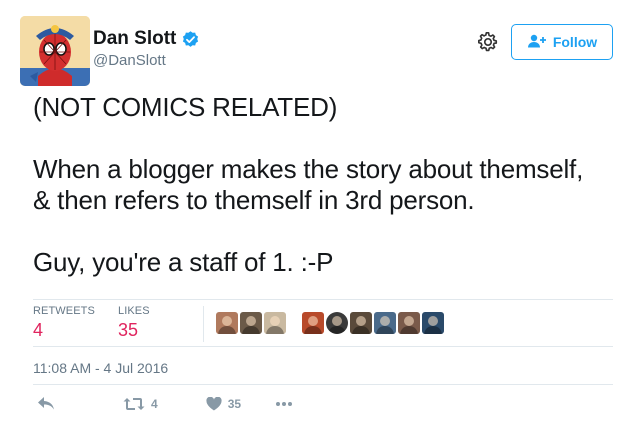 Image resolution: width=640 pixels, height=427 pixels. What do you see at coordinates (488, 42) in the screenshot?
I see `gear-icon` at bounding box center [488, 42].